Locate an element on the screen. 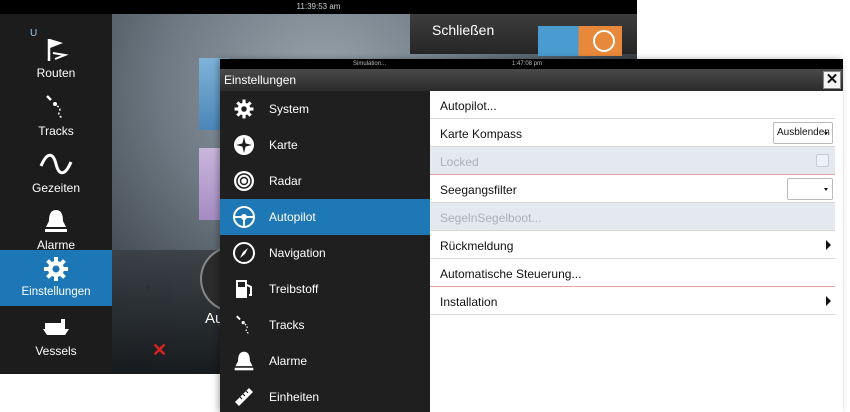  fuel-pump-icon is located at coordinates (244, 289).